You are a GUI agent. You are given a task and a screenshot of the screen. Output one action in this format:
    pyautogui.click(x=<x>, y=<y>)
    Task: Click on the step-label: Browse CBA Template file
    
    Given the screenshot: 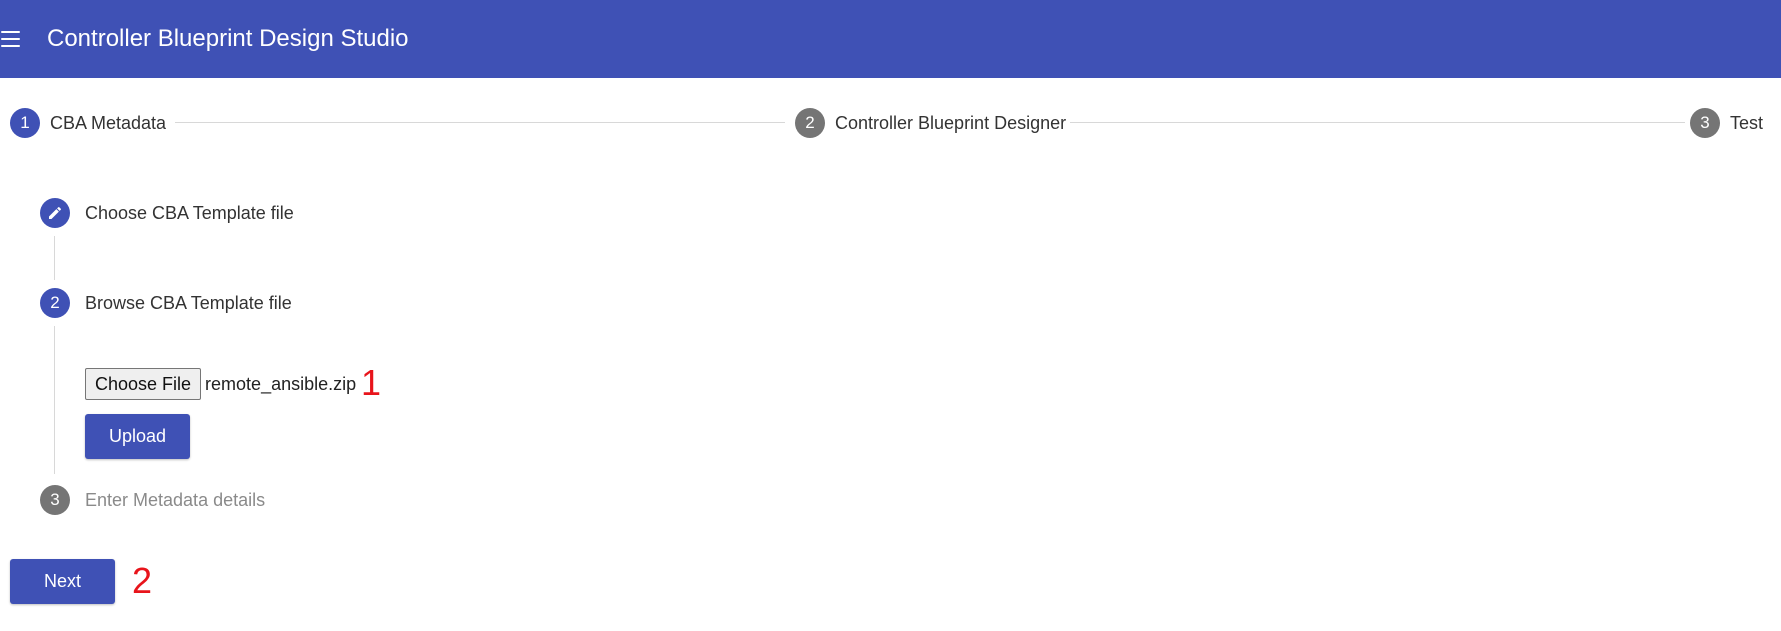 What is the action you would take?
    pyautogui.click(x=188, y=302)
    